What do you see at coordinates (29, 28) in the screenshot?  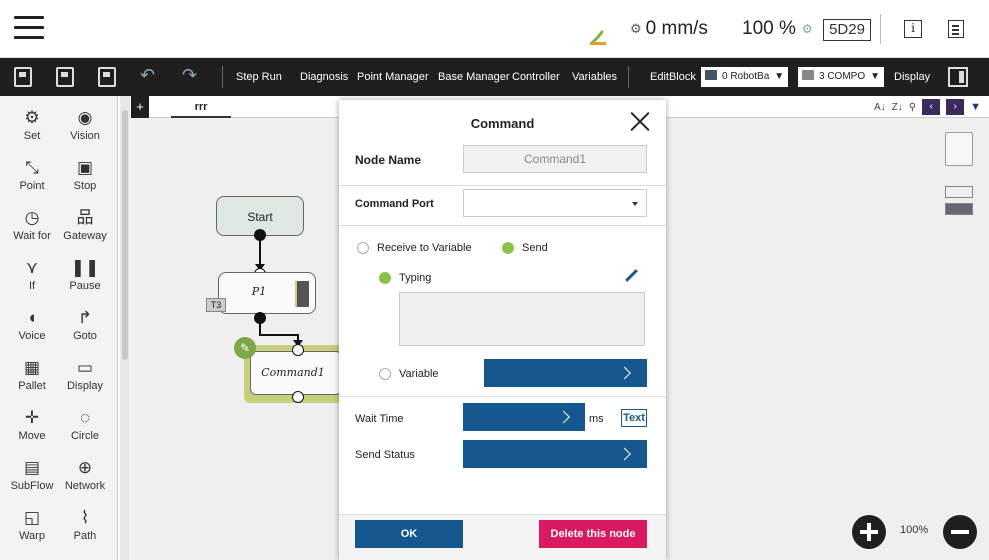 I see `hamburger-menu-icon` at bounding box center [29, 28].